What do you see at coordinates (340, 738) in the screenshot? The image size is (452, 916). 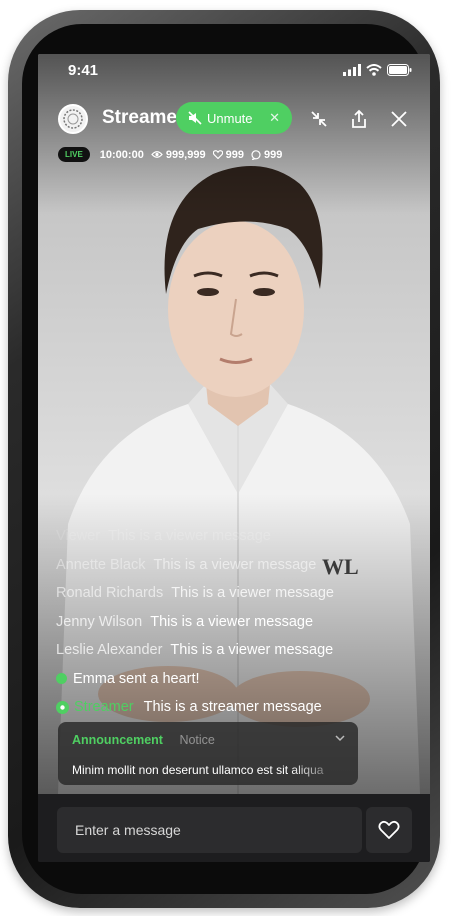 I see `chevron-down-icon` at bounding box center [340, 738].